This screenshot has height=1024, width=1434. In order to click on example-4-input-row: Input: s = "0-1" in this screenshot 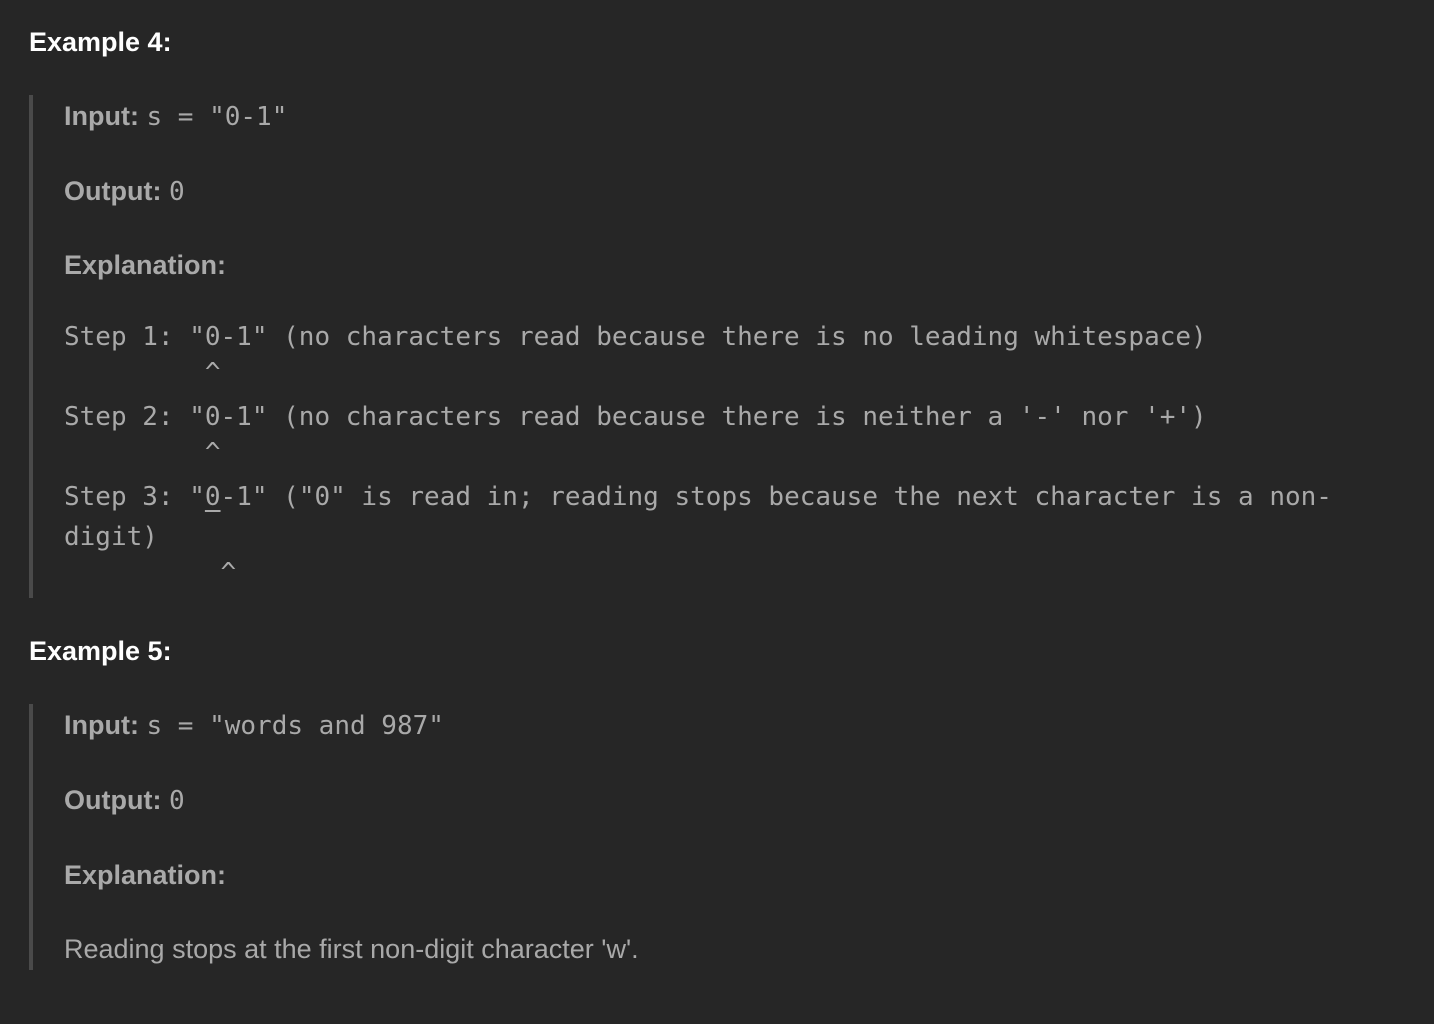, I will do `click(175, 116)`.